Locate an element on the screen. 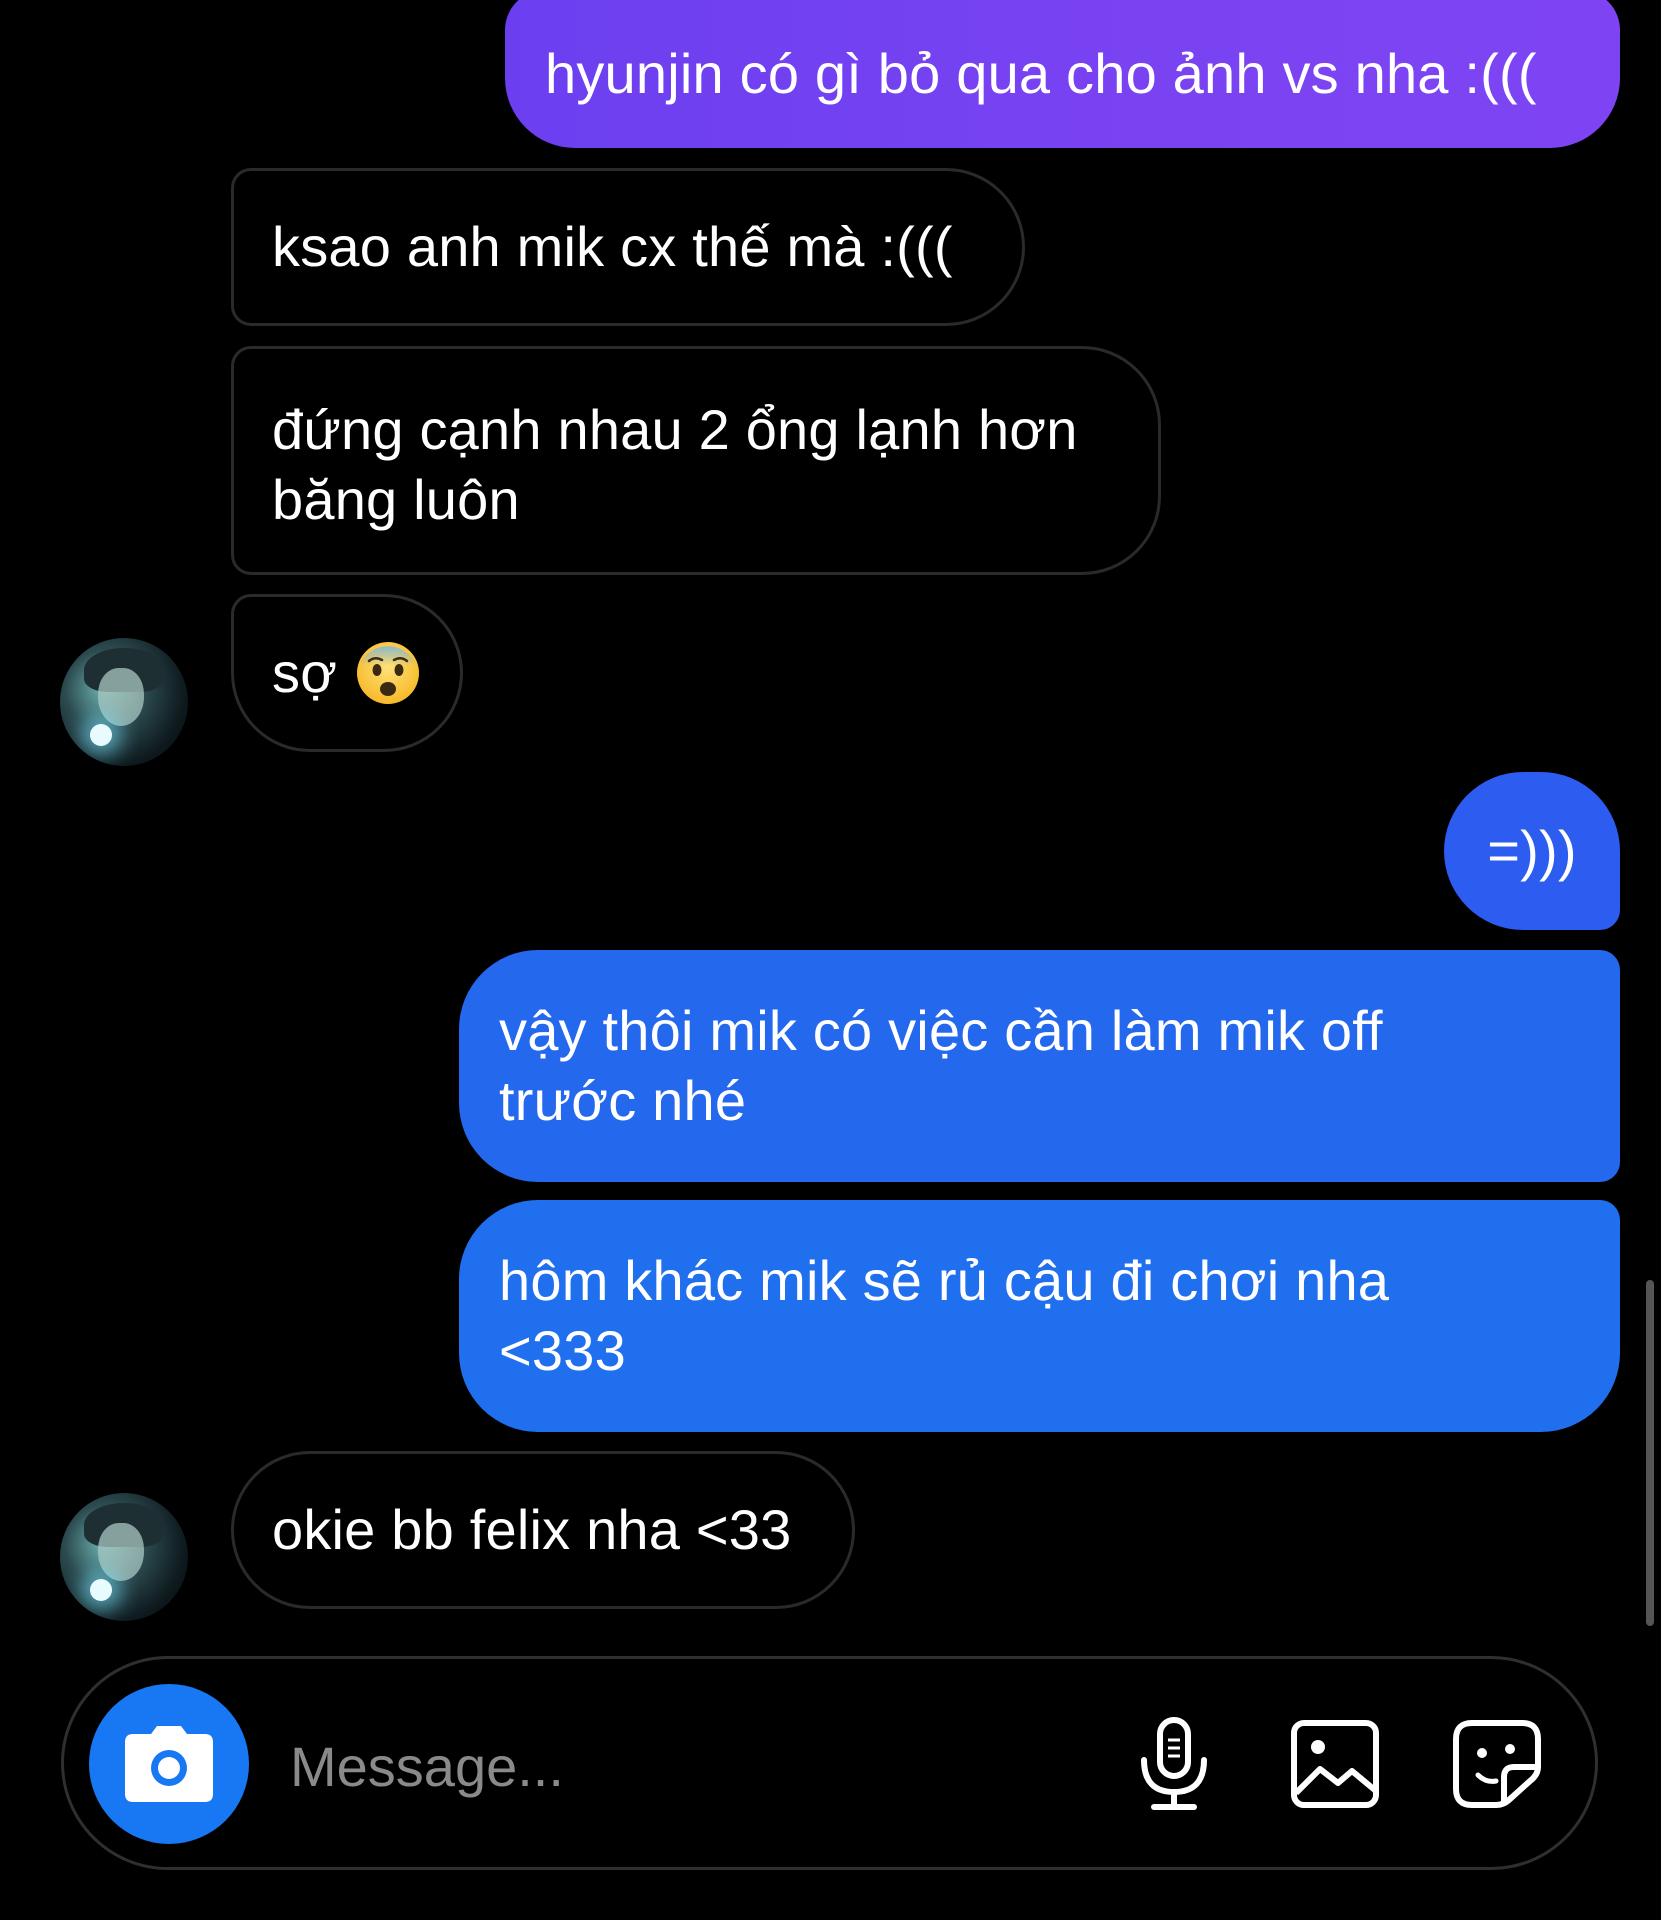 The width and height of the screenshot is (1661, 1920). message-text-line: đứng cạnh nhau 2 ổng lạnh hơn is located at coordinates (675, 429).